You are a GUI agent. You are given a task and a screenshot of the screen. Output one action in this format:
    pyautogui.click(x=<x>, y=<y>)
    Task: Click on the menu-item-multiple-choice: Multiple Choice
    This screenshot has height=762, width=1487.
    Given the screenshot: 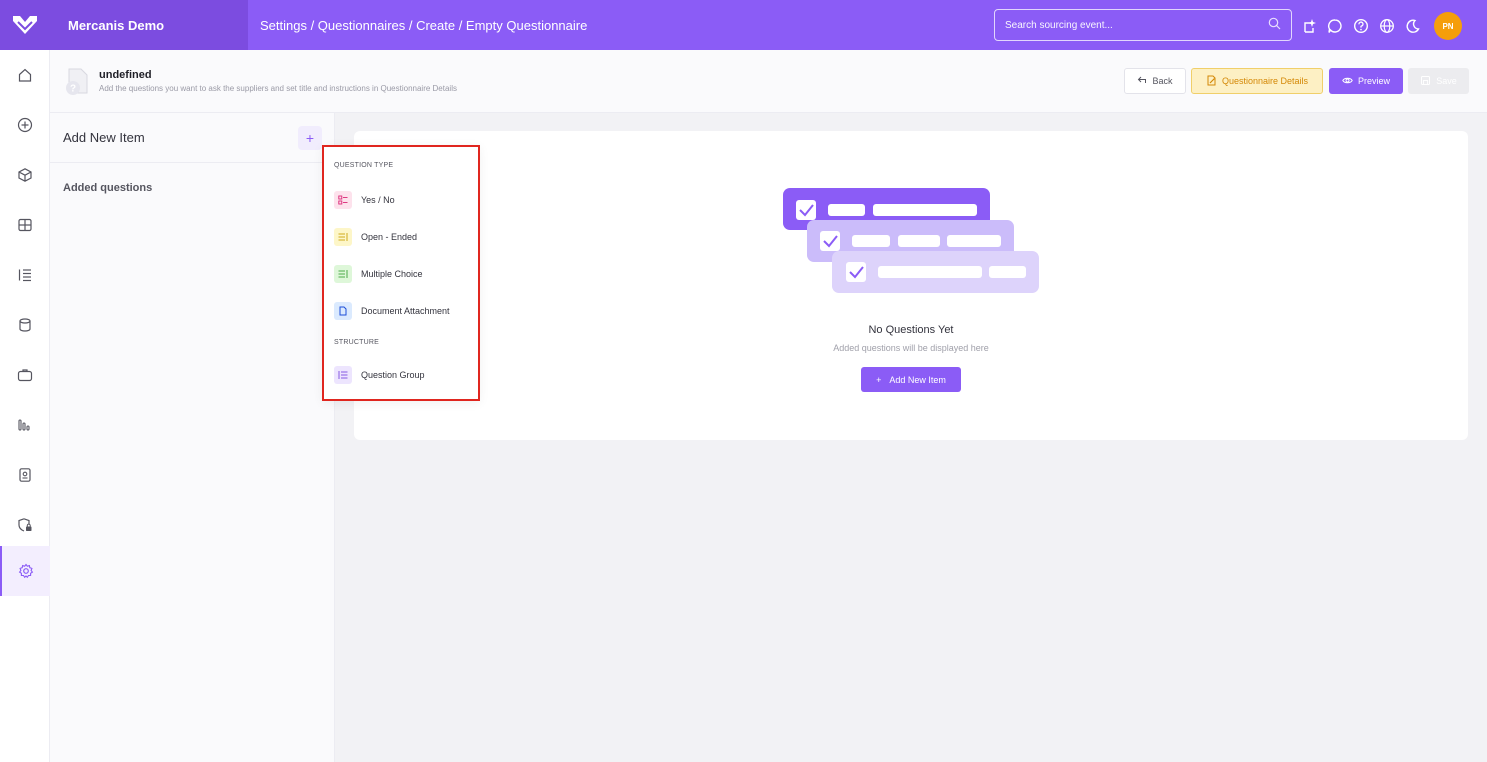 What is the action you would take?
    pyautogui.click(x=404, y=274)
    